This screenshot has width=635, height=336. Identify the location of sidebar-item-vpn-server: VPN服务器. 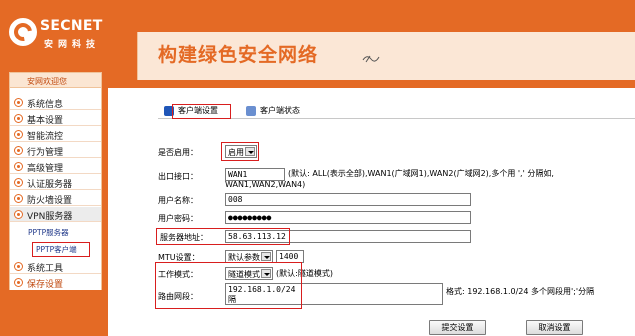
(55, 214).